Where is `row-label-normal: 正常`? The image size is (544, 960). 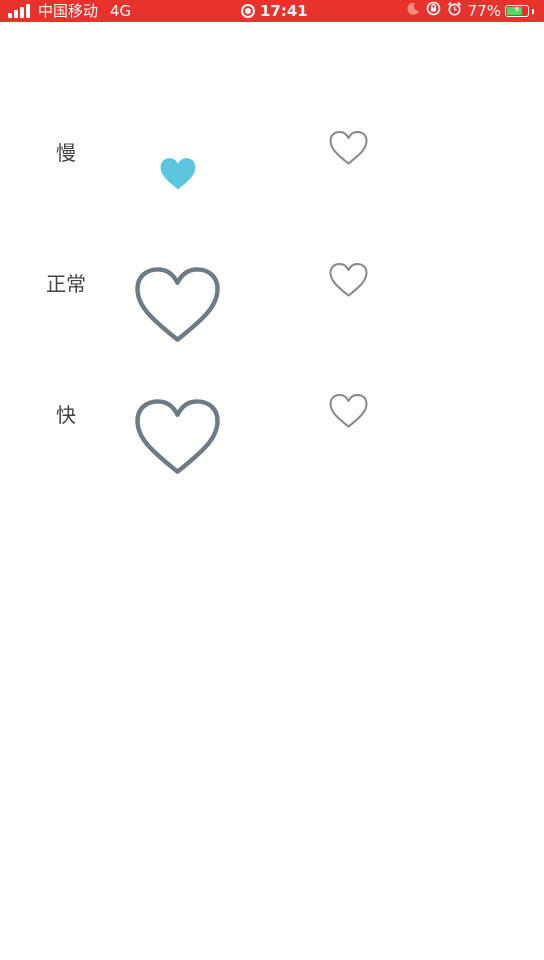
row-label-normal: 正常 is located at coordinates (66, 284).